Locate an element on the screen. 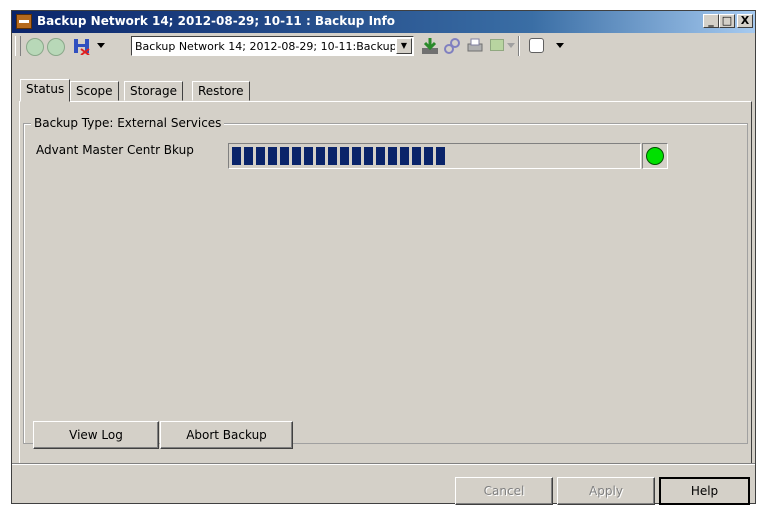 This screenshot has height=515, width=767. save-icon is located at coordinates (81, 46).